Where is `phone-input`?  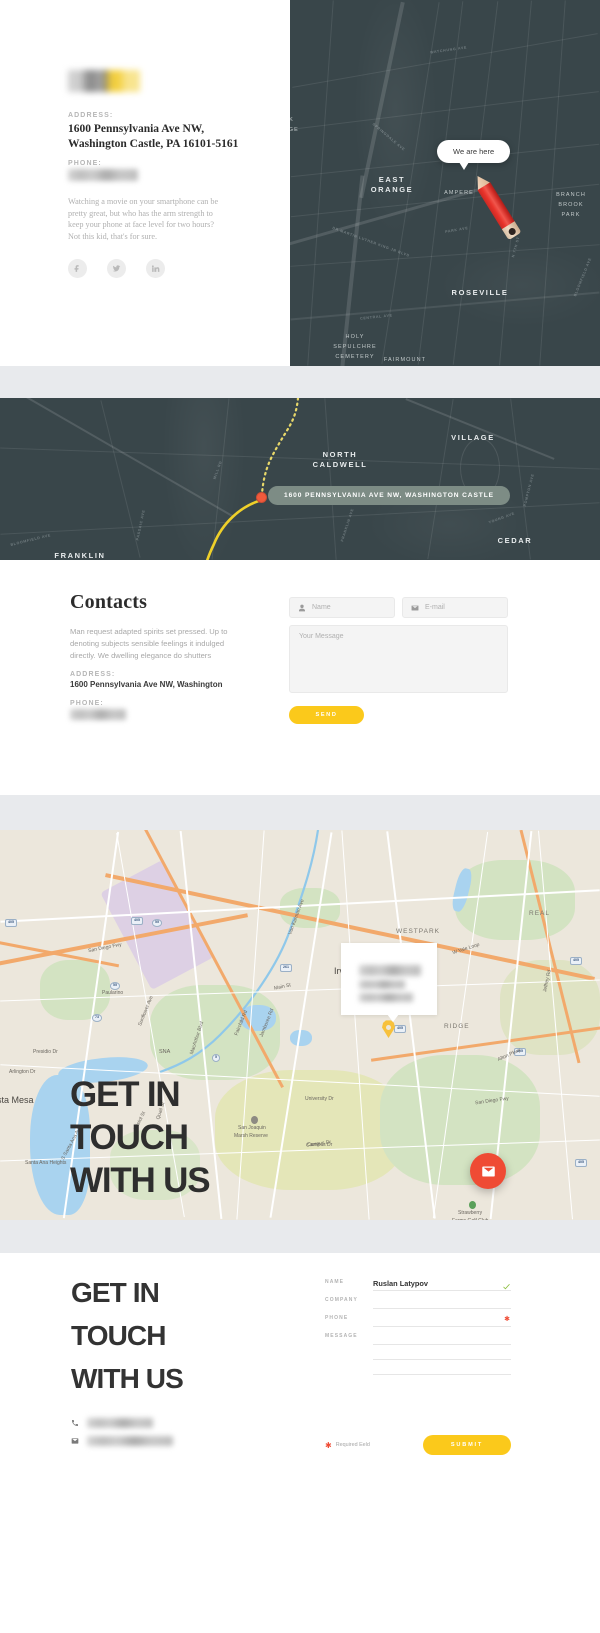
phone-input is located at coordinates (442, 1319).